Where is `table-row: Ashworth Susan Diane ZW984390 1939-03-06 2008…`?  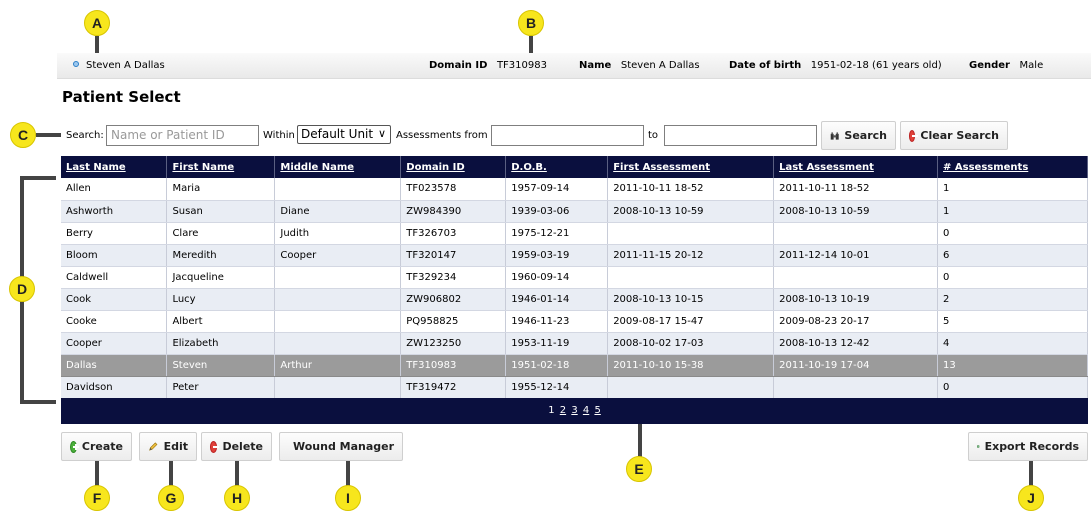
table-row: Ashworth Susan Diane ZW984390 1939-03-06 2008… is located at coordinates (574, 211).